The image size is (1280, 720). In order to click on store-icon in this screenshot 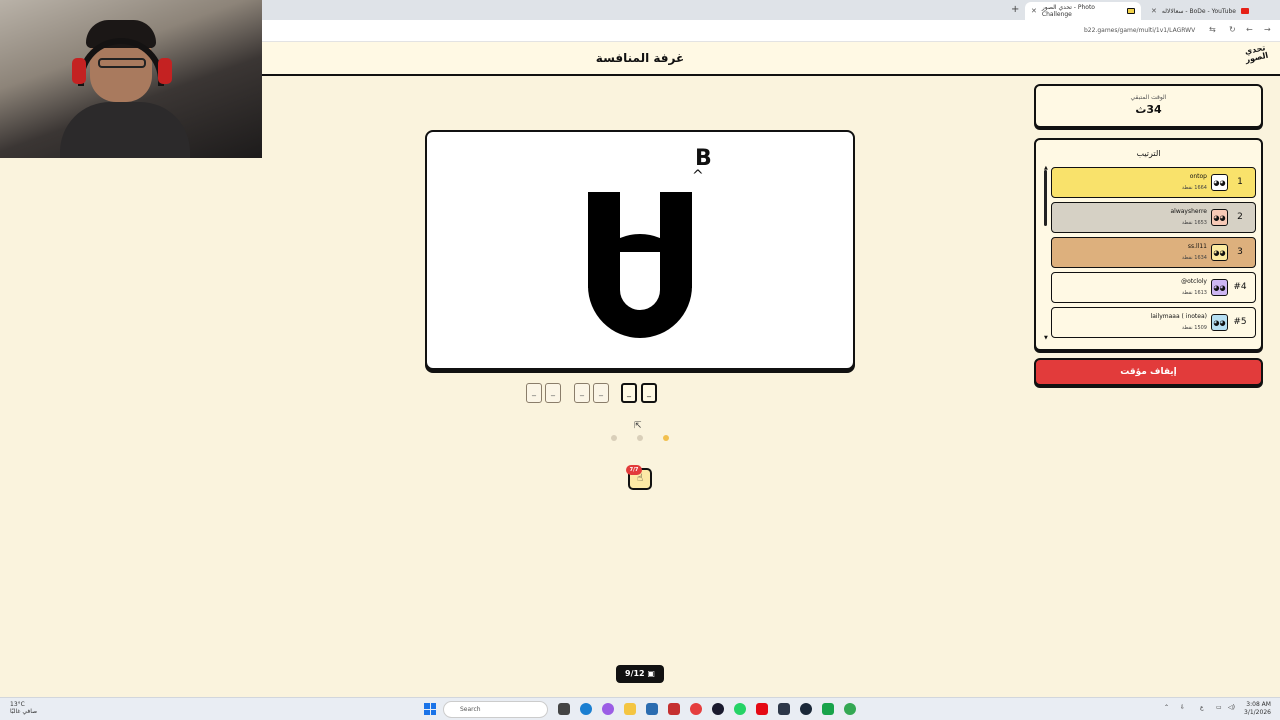, I will do `click(652, 709)`.